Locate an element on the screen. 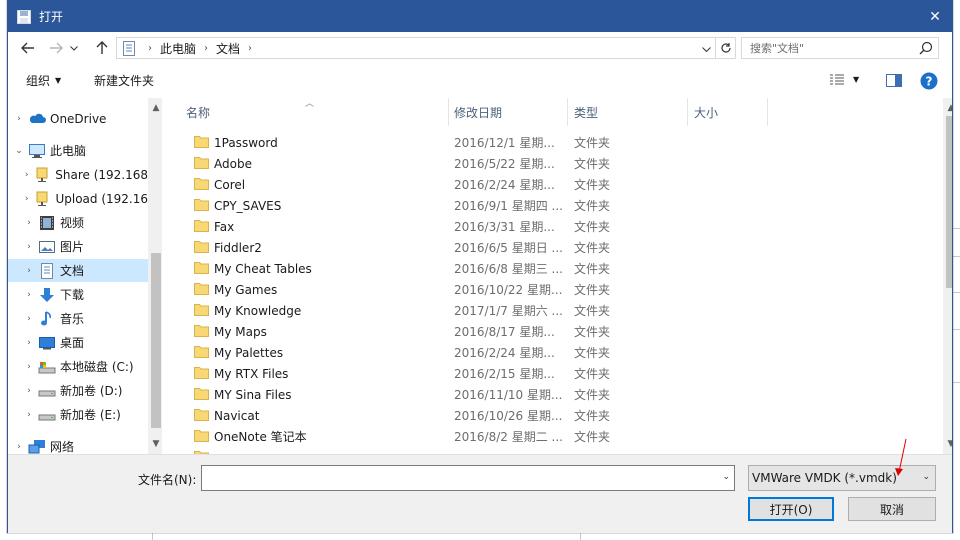  nav-item-network: › 网络 is located at coordinates (78, 444).